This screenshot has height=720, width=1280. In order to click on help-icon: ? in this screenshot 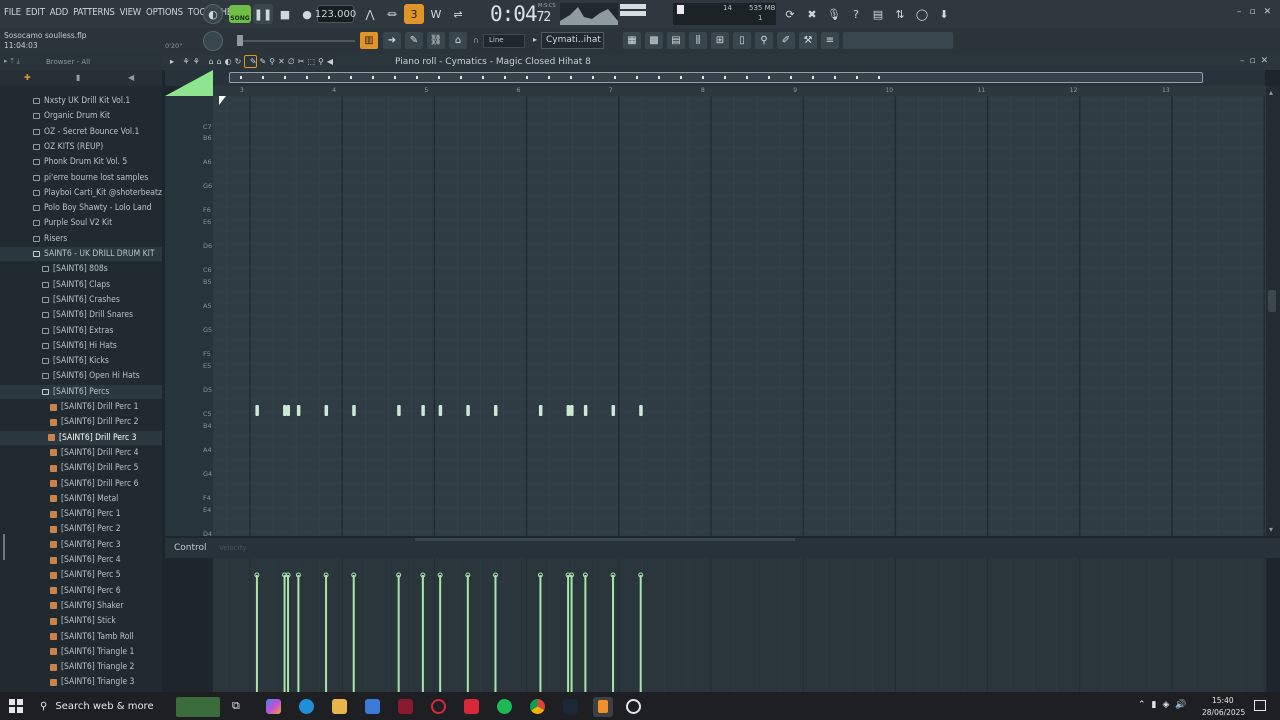, I will do `click(856, 14)`.